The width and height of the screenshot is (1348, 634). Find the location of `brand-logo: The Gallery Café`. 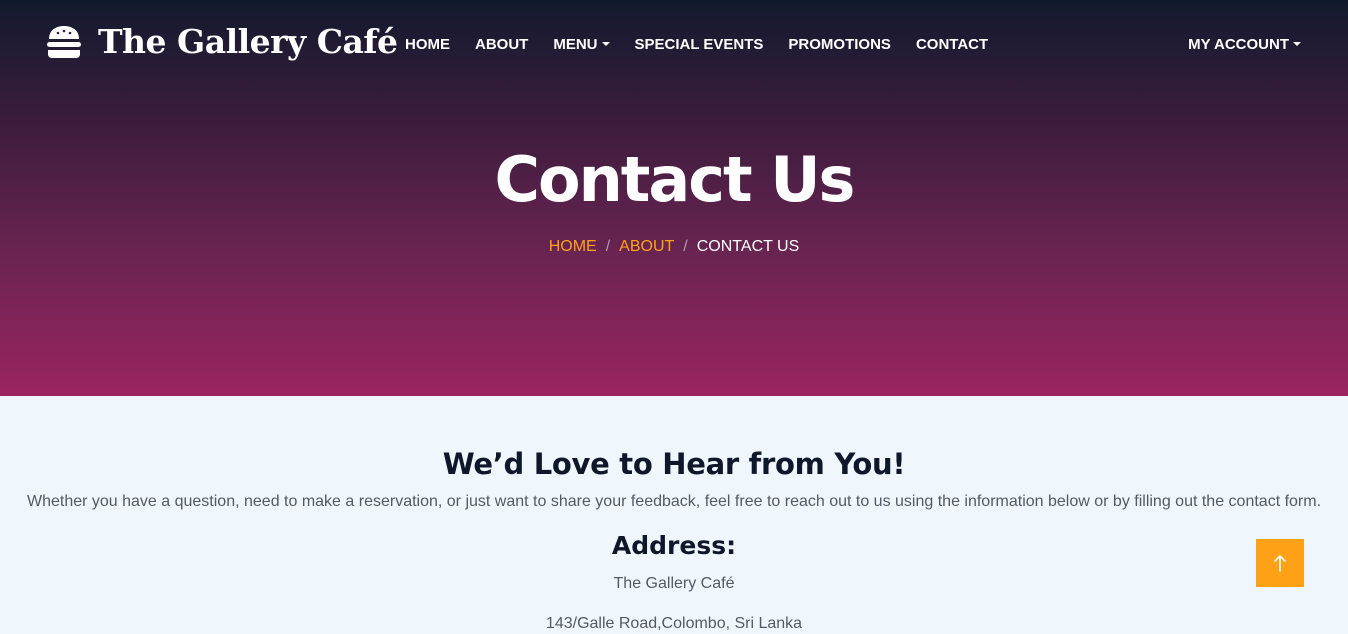

brand-logo: The Gallery Café is located at coordinates (222, 42).